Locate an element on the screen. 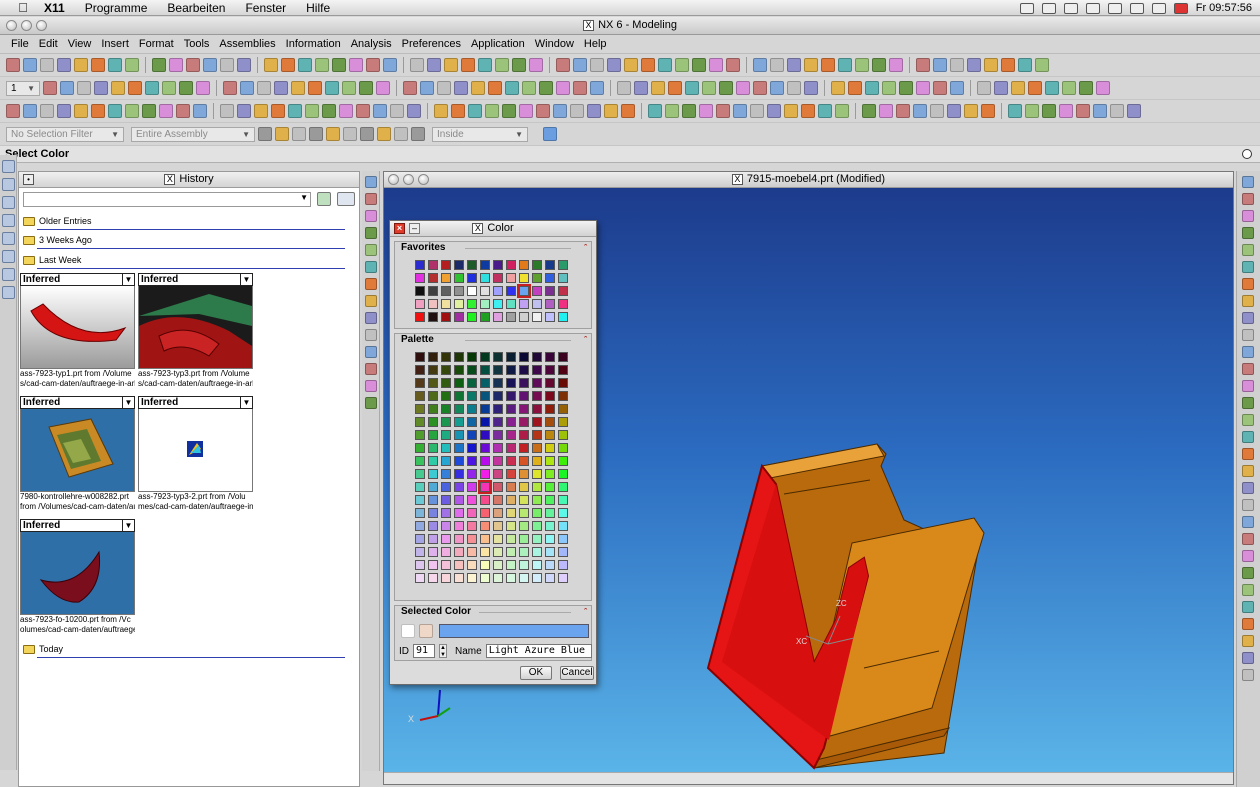 The image size is (1260, 787). graphics-scrollbar is located at coordinates (808, 778).